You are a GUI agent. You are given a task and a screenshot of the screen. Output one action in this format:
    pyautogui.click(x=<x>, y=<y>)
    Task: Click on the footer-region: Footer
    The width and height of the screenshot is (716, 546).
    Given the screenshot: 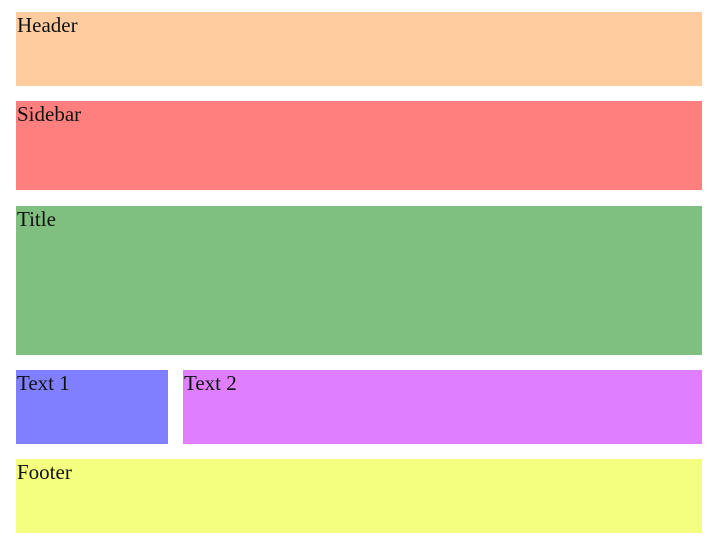 What is the action you would take?
    pyautogui.click(x=359, y=496)
    